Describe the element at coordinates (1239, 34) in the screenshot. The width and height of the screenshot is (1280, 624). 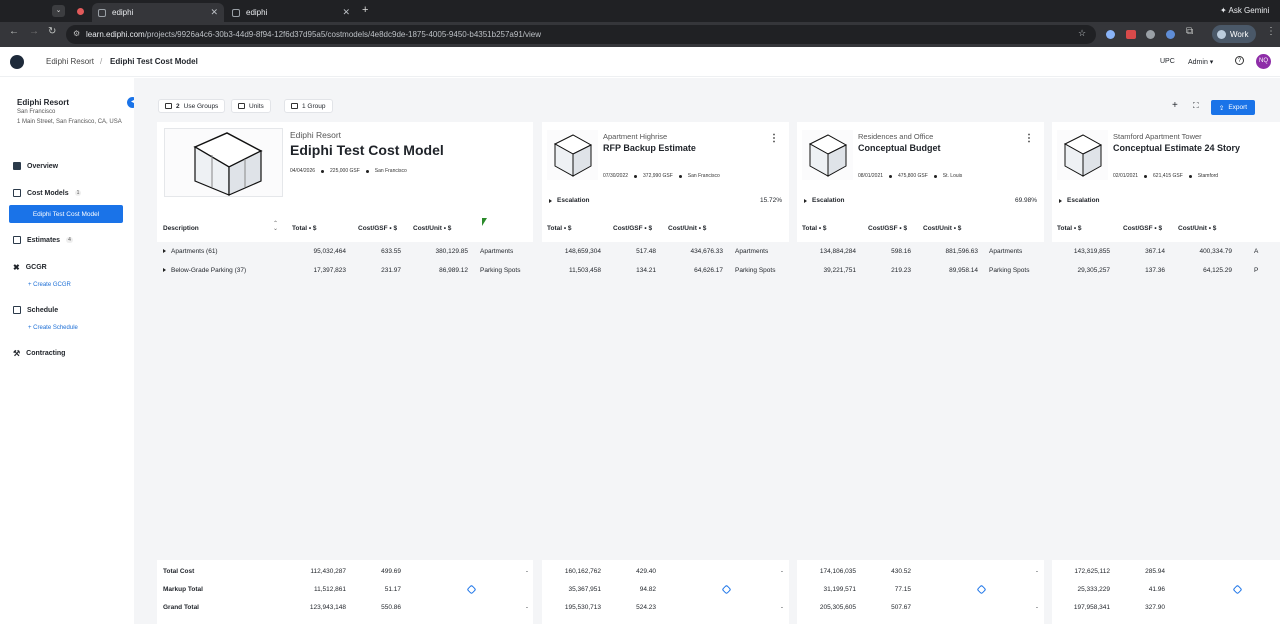
I see `profile-label: Work` at that location.